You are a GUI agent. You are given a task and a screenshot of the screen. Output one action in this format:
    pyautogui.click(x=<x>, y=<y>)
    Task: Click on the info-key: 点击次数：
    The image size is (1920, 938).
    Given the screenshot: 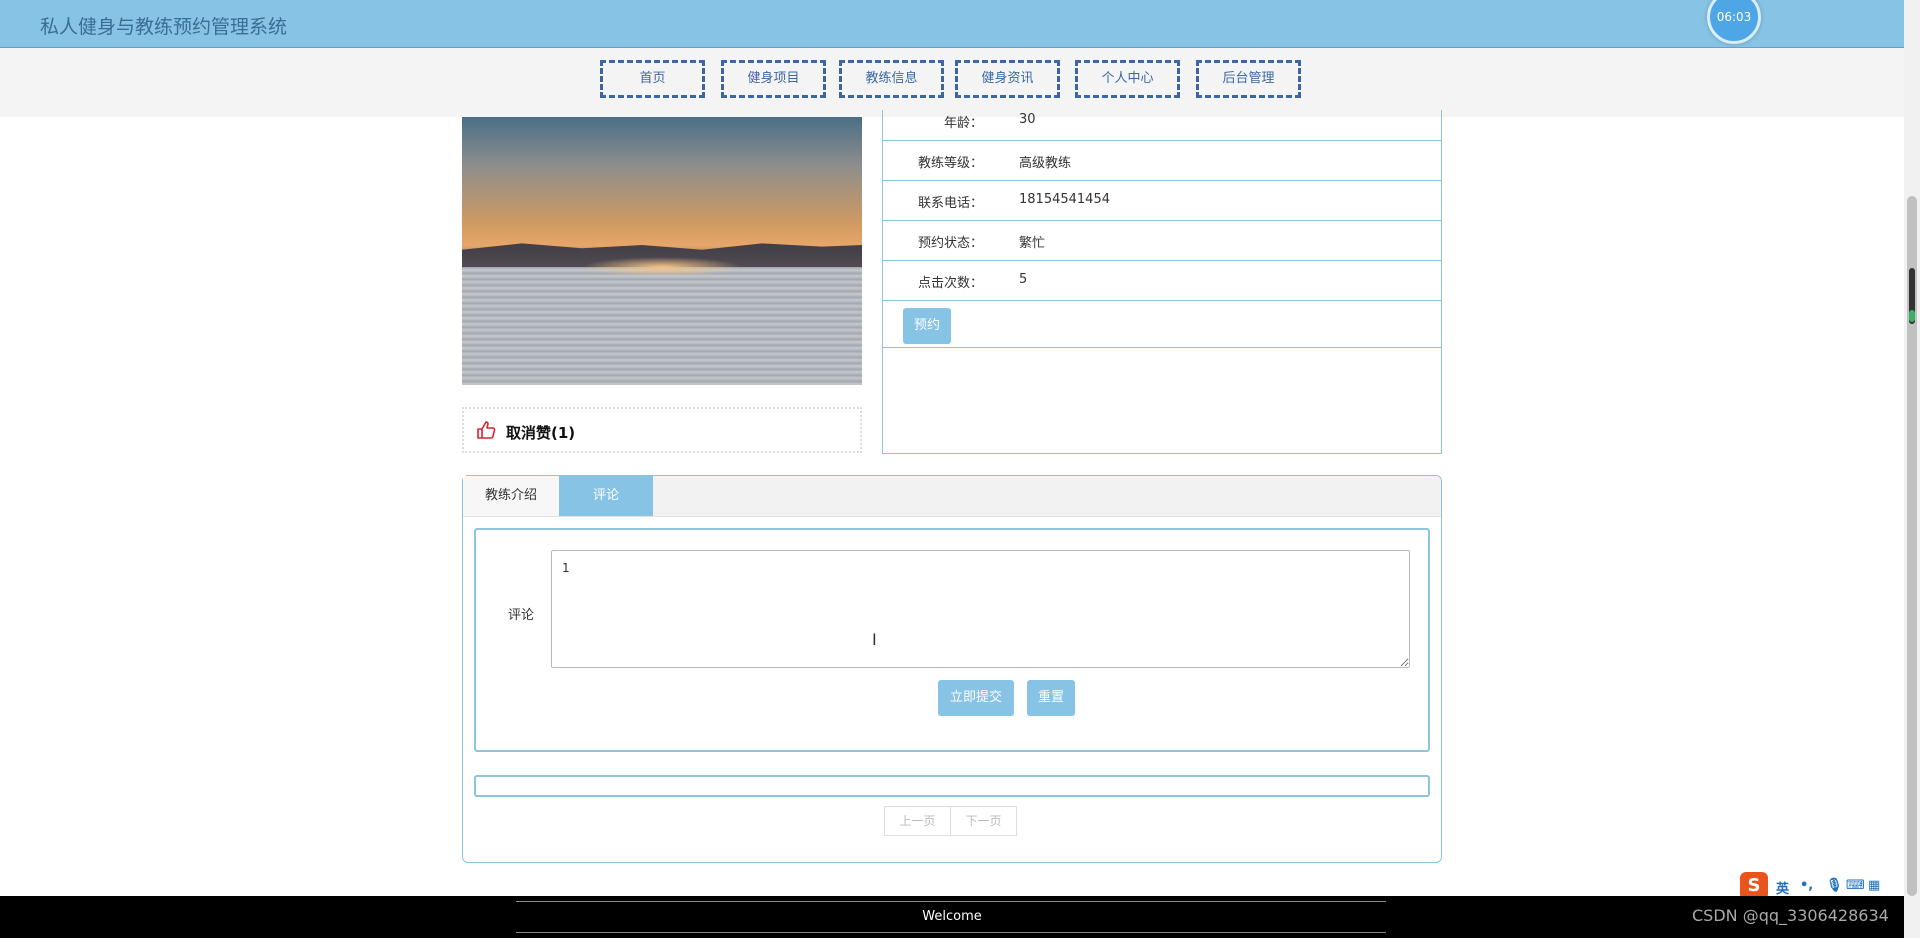 What is the action you would take?
    pyautogui.click(x=950, y=283)
    